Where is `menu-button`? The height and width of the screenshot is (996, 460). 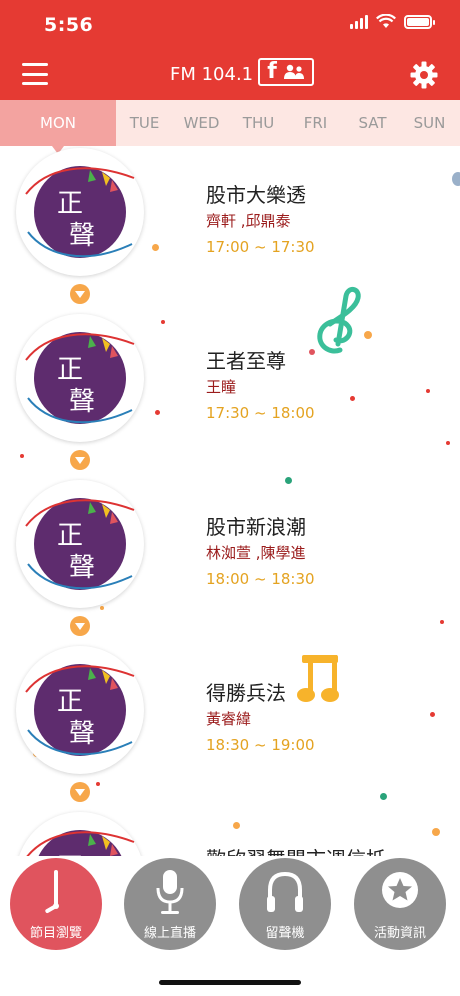
menu-button is located at coordinates (35, 74).